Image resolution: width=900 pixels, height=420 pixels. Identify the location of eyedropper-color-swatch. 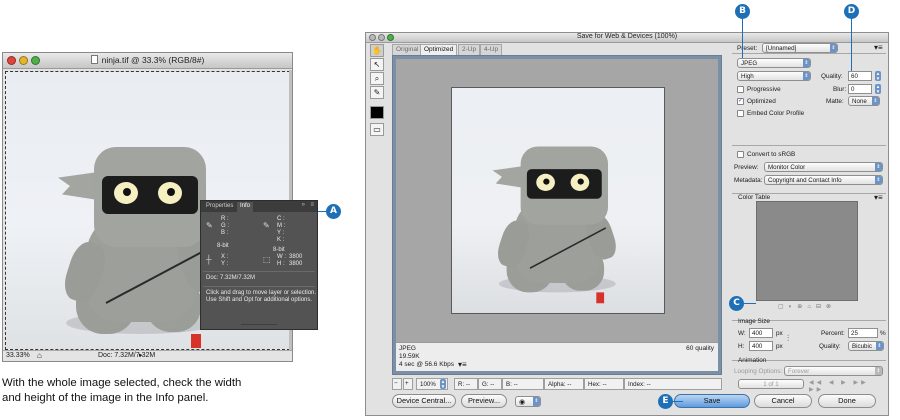
(377, 112).